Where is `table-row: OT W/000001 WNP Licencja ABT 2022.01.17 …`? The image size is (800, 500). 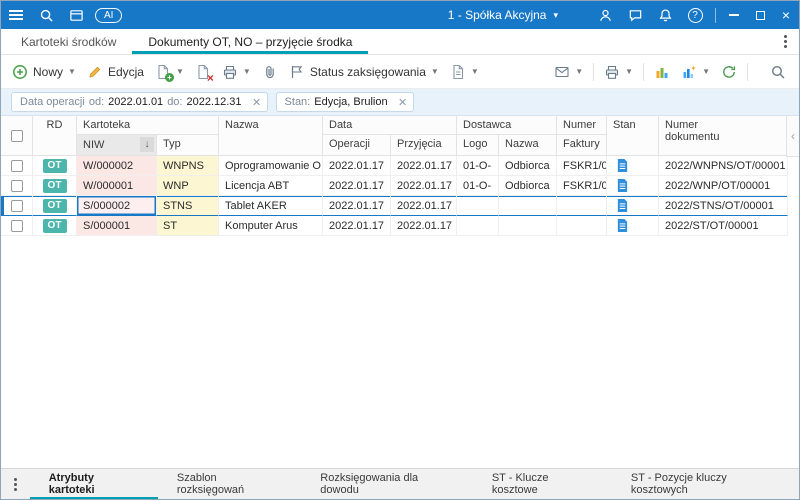
table-row: OT W/000001 WNP Licencja ABT 2022.01.17 … is located at coordinates (394, 186).